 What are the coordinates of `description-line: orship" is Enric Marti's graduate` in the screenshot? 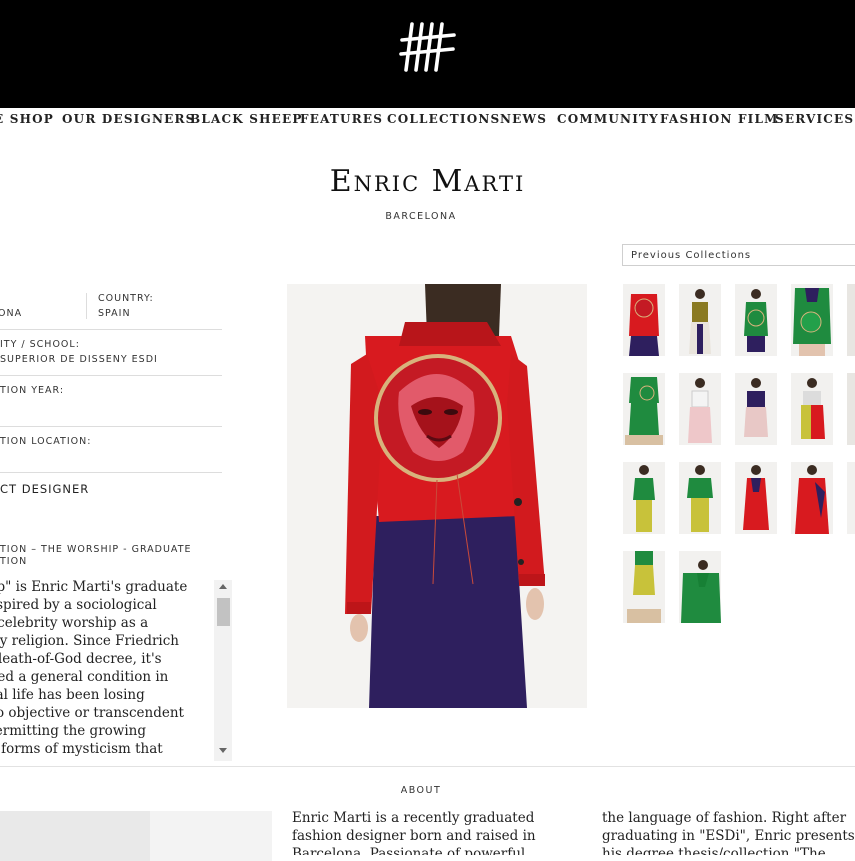 It's located at (94, 587).